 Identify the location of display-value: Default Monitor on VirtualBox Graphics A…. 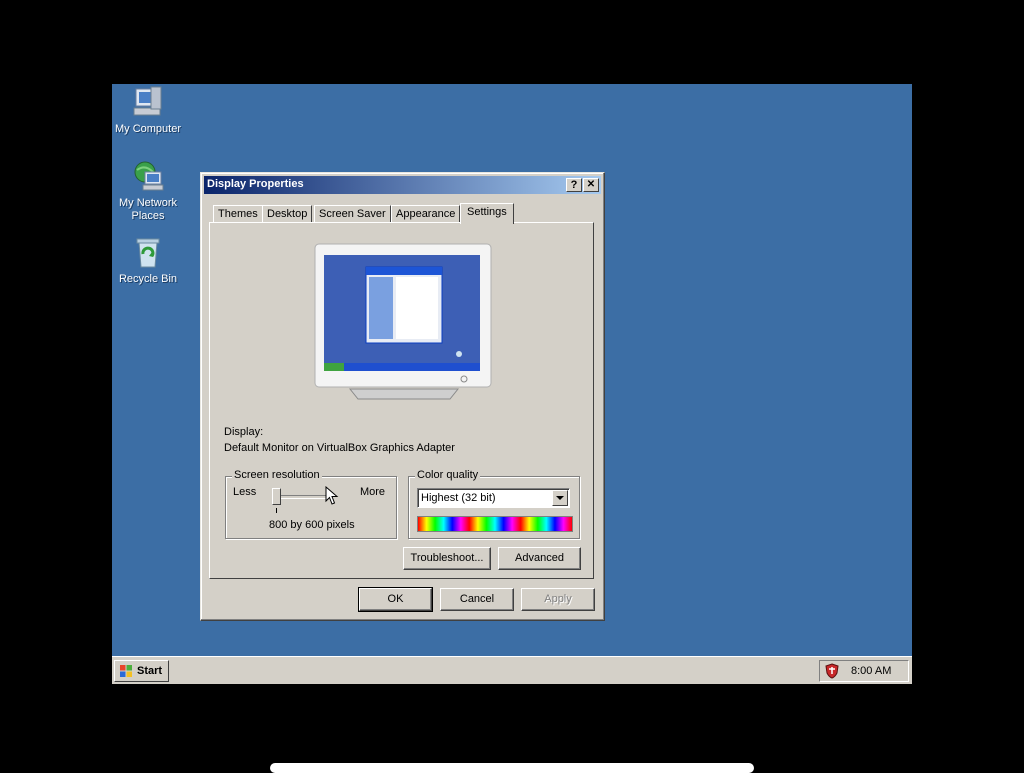
(339, 448).